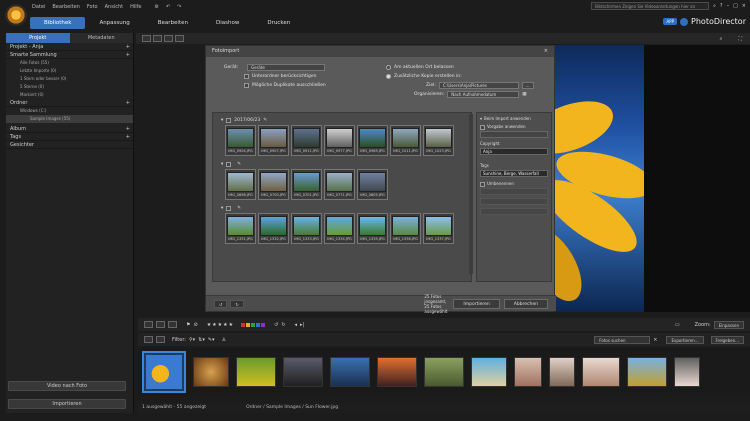 This screenshot has width=750, height=421. What do you see at coordinates (69, 79) in the screenshot?
I see `tree-item: 1 Stern oder besser (0)` at bounding box center [69, 79].